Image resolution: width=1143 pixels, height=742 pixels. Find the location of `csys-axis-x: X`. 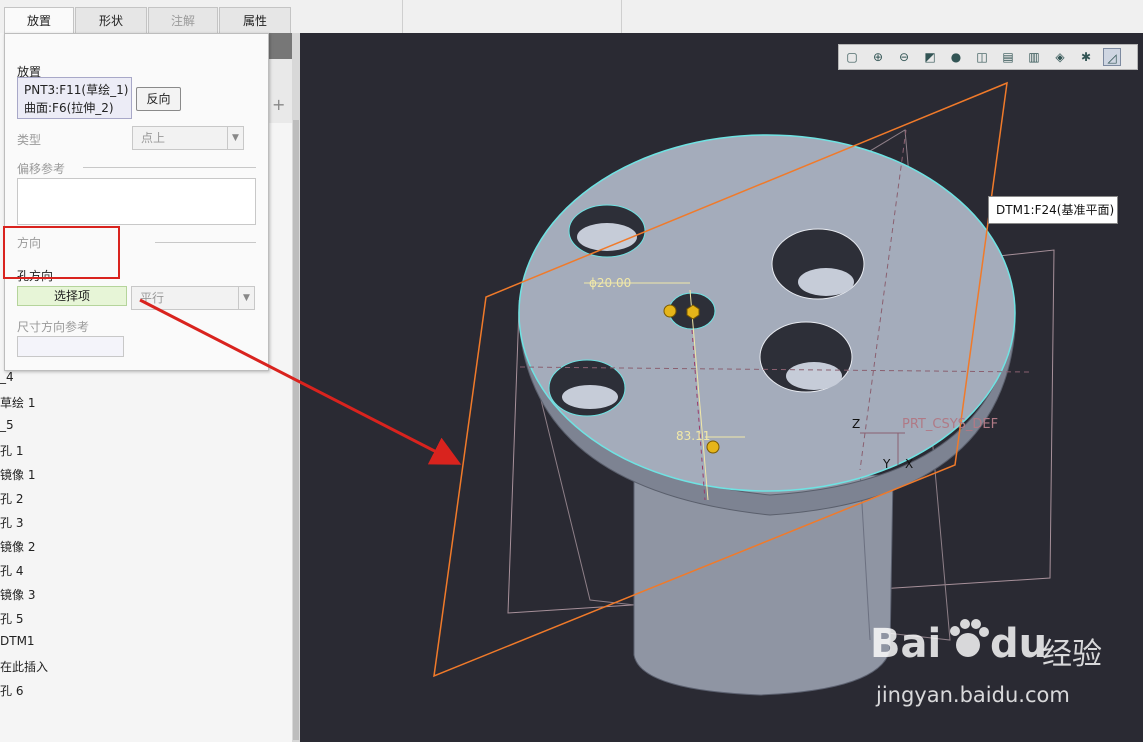

csys-axis-x: X is located at coordinates (909, 464).